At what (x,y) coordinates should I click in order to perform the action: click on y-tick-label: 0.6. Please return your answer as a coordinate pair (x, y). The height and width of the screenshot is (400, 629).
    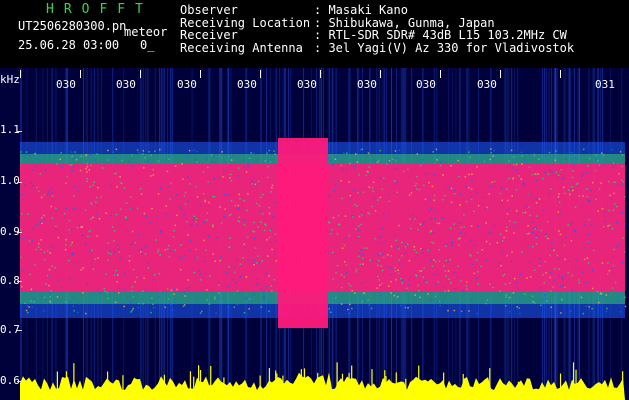
    Looking at the image, I should click on (10, 380).